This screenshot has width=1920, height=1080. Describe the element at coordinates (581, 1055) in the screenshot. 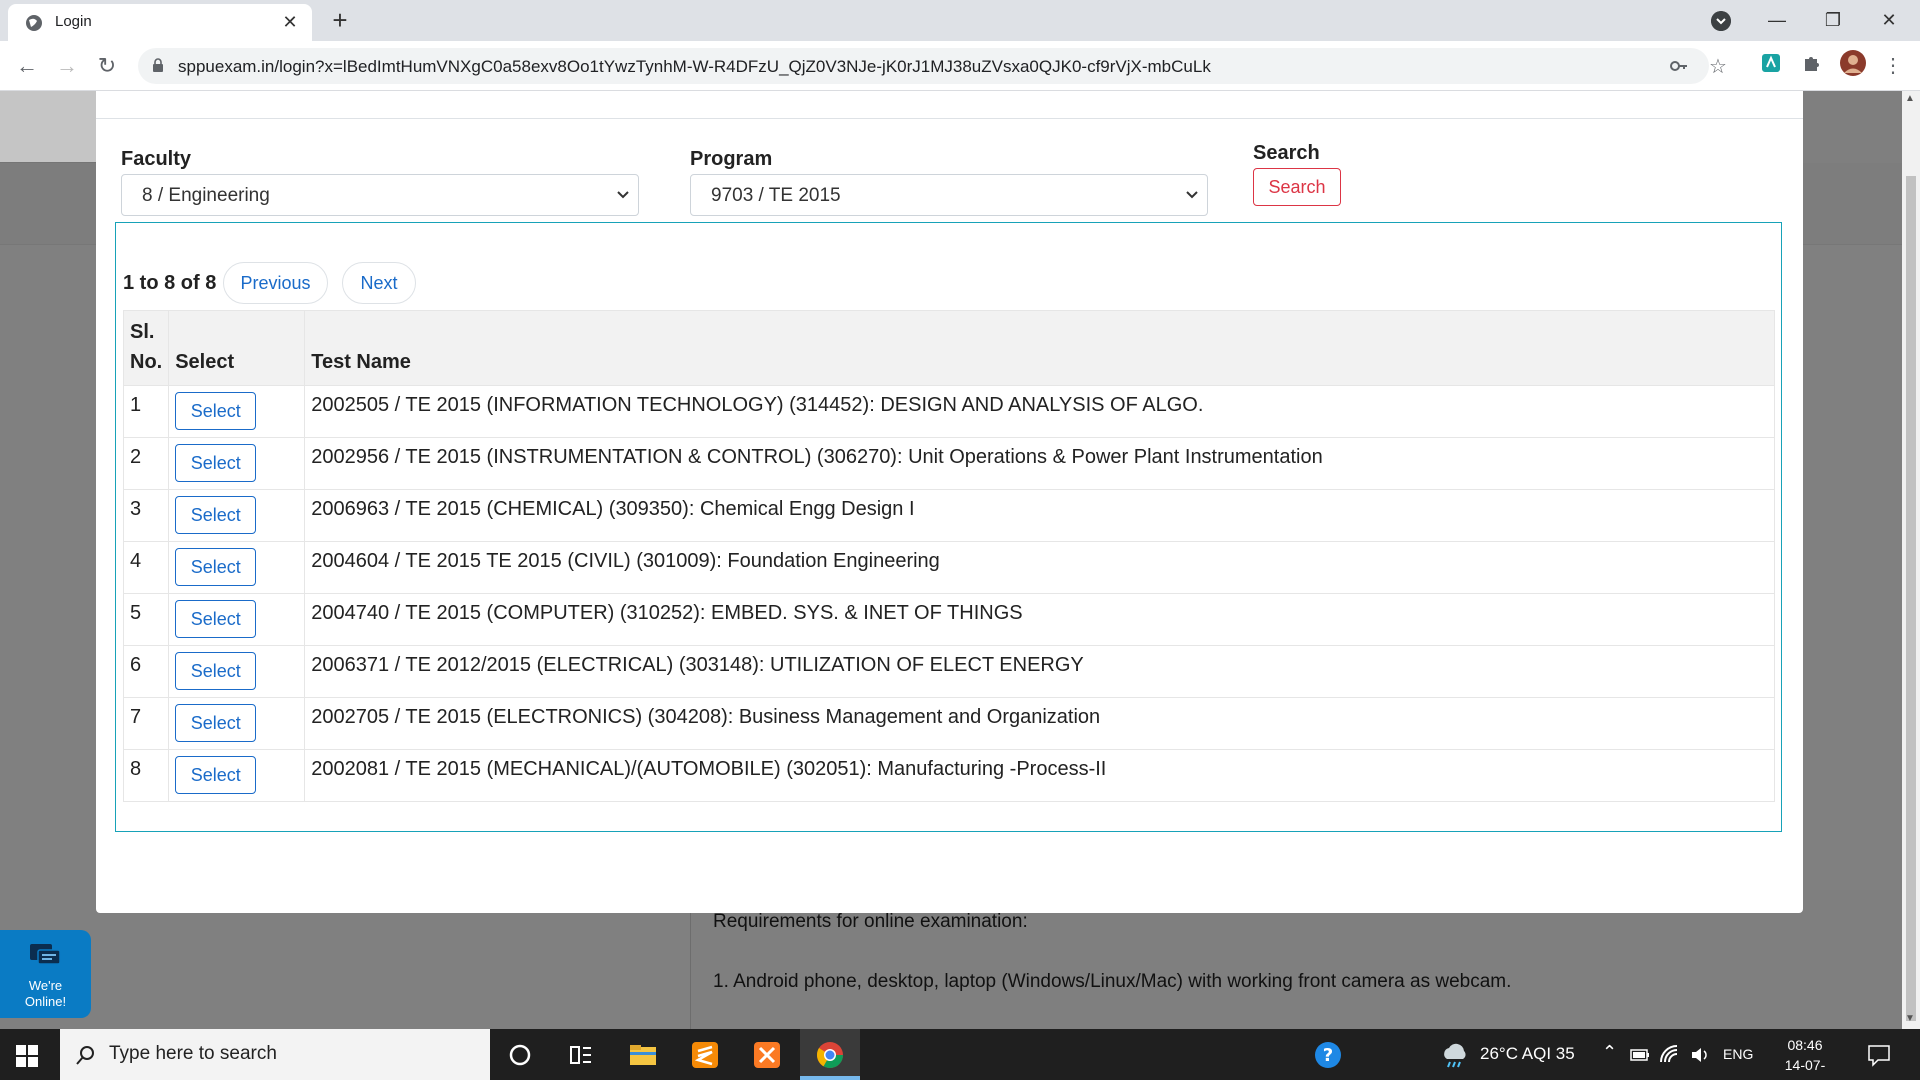

I see `task-view-icon` at that location.